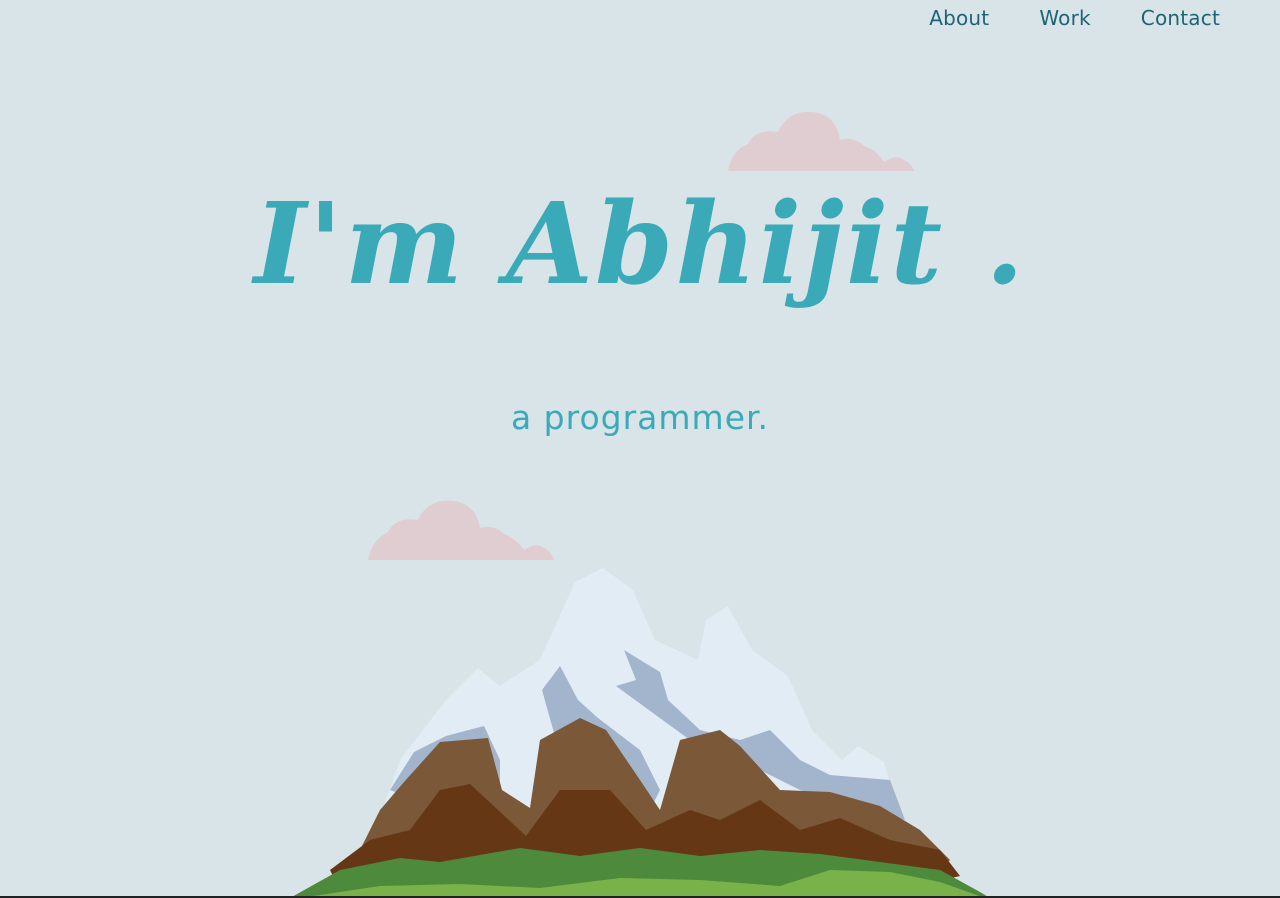  Describe the element at coordinates (640, 244) in the screenshot. I see `hero-title: I'm Abhijit .` at that location.